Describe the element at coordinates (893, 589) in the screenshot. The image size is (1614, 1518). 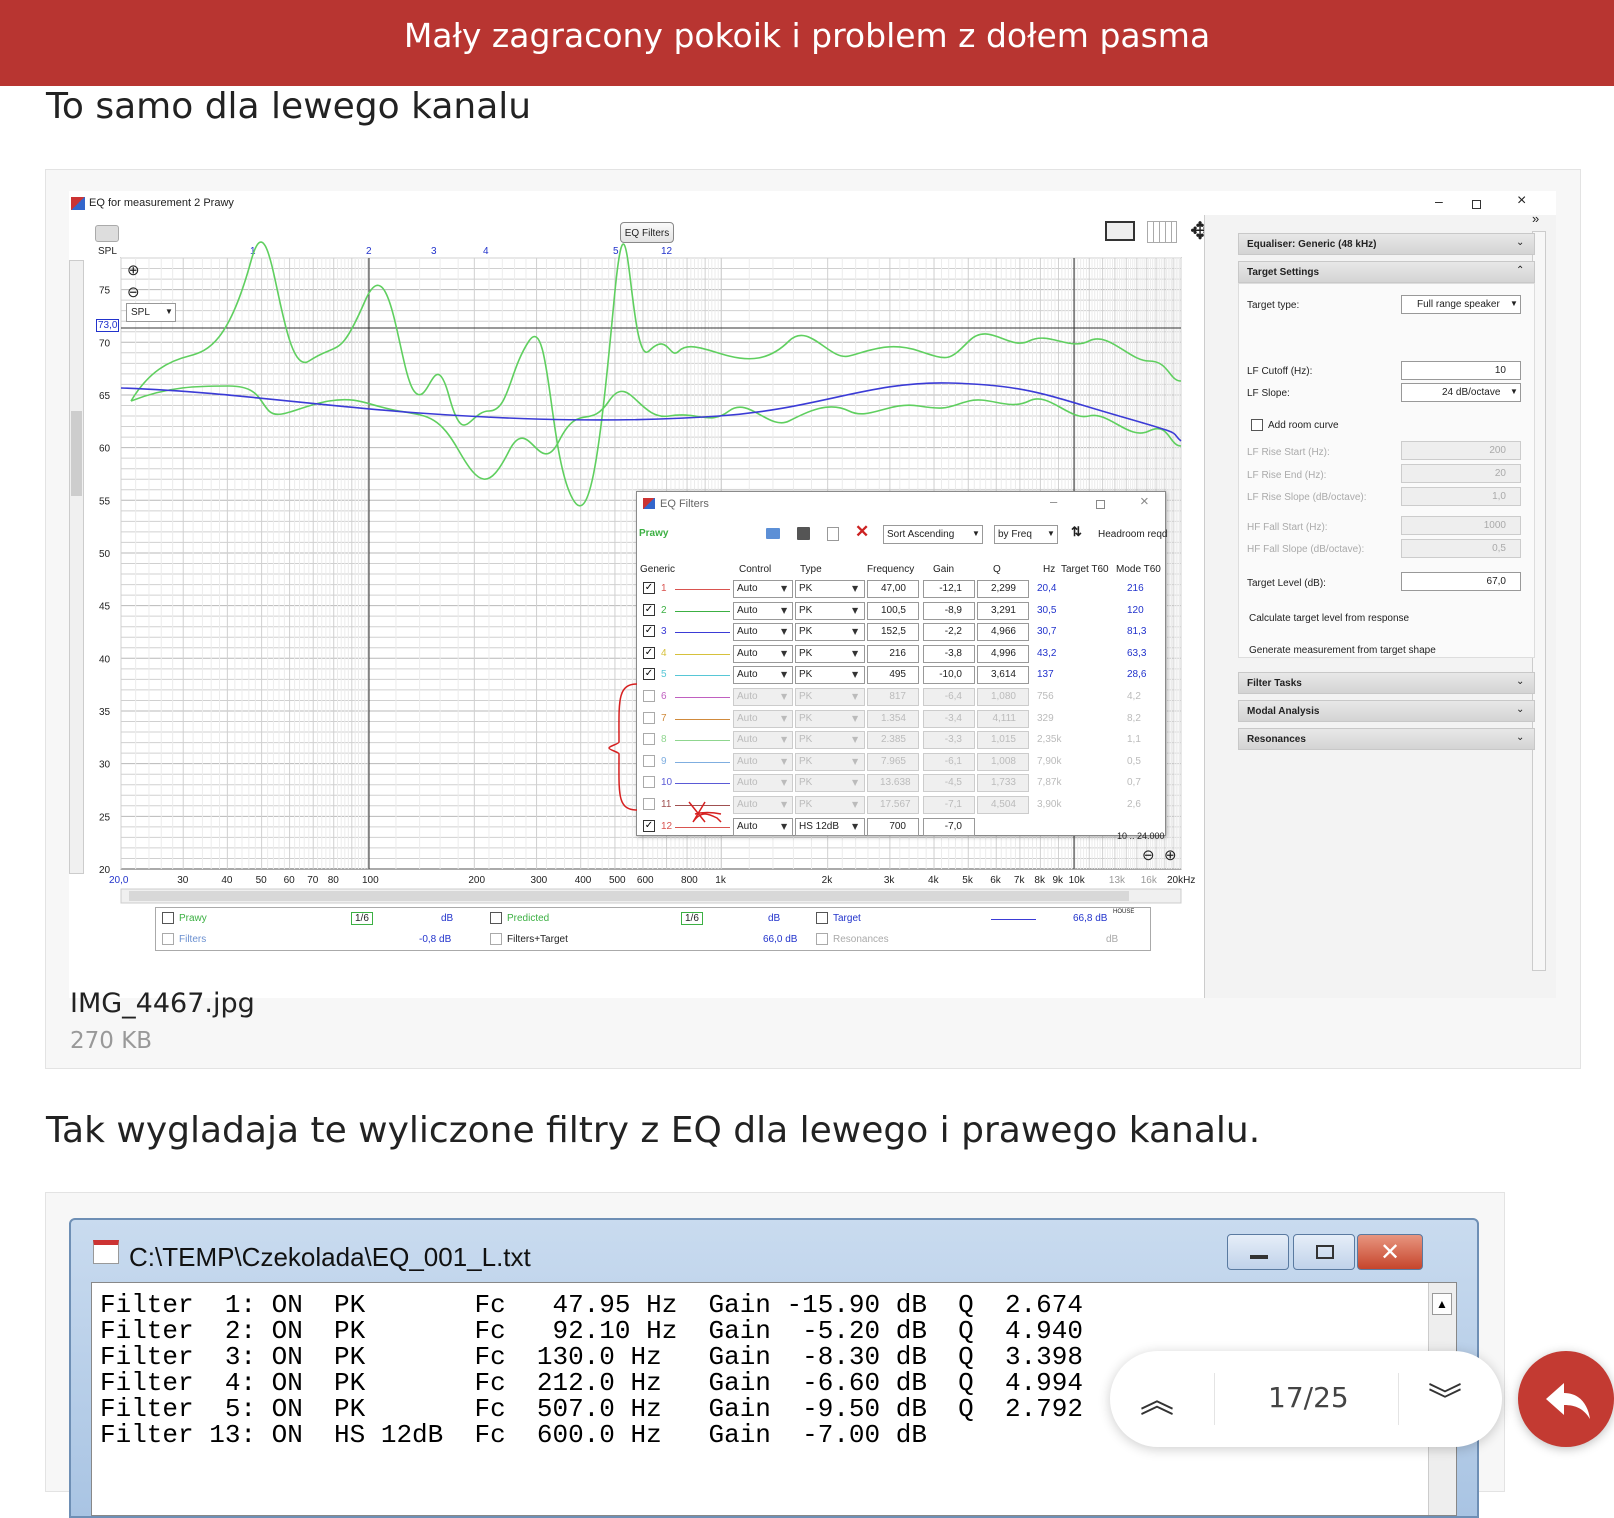
I see `filter-frequency-input: 47,00` at that location.